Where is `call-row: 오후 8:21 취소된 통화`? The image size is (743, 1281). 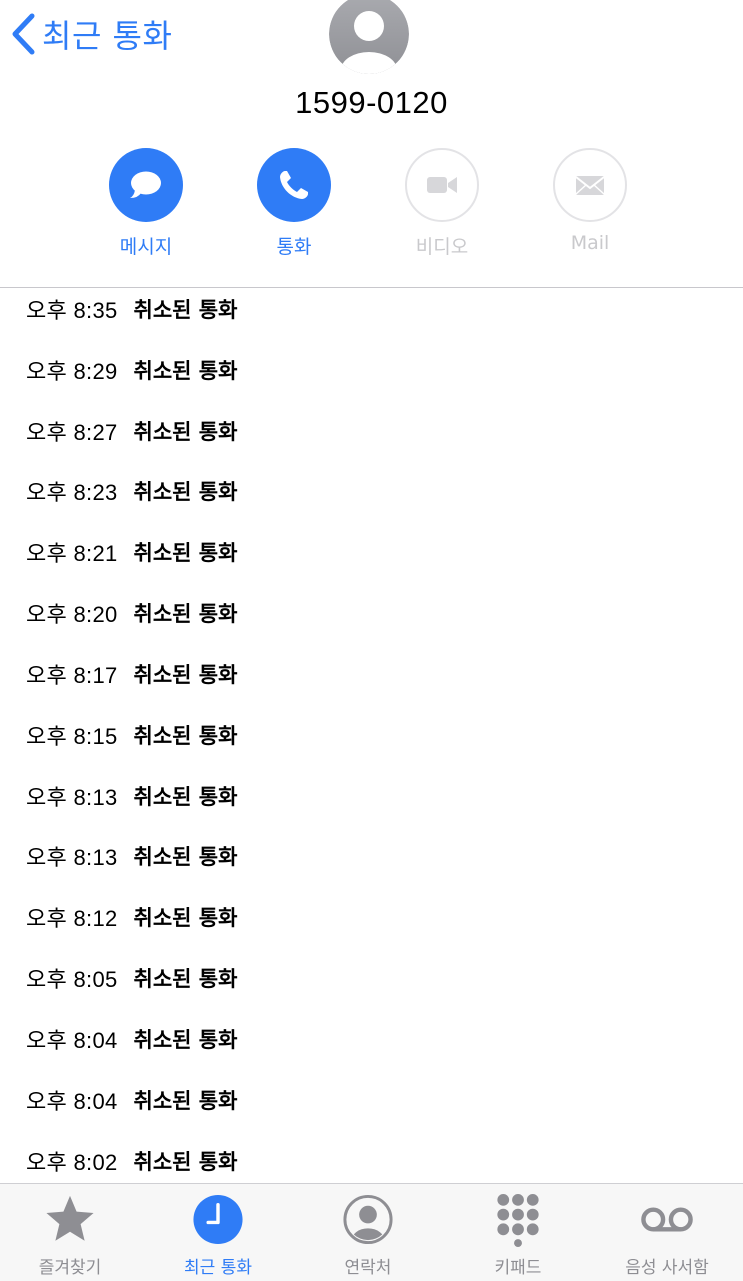
call-row: 오후 8:21 취소된 통화 is located at coordinates (131, 552).